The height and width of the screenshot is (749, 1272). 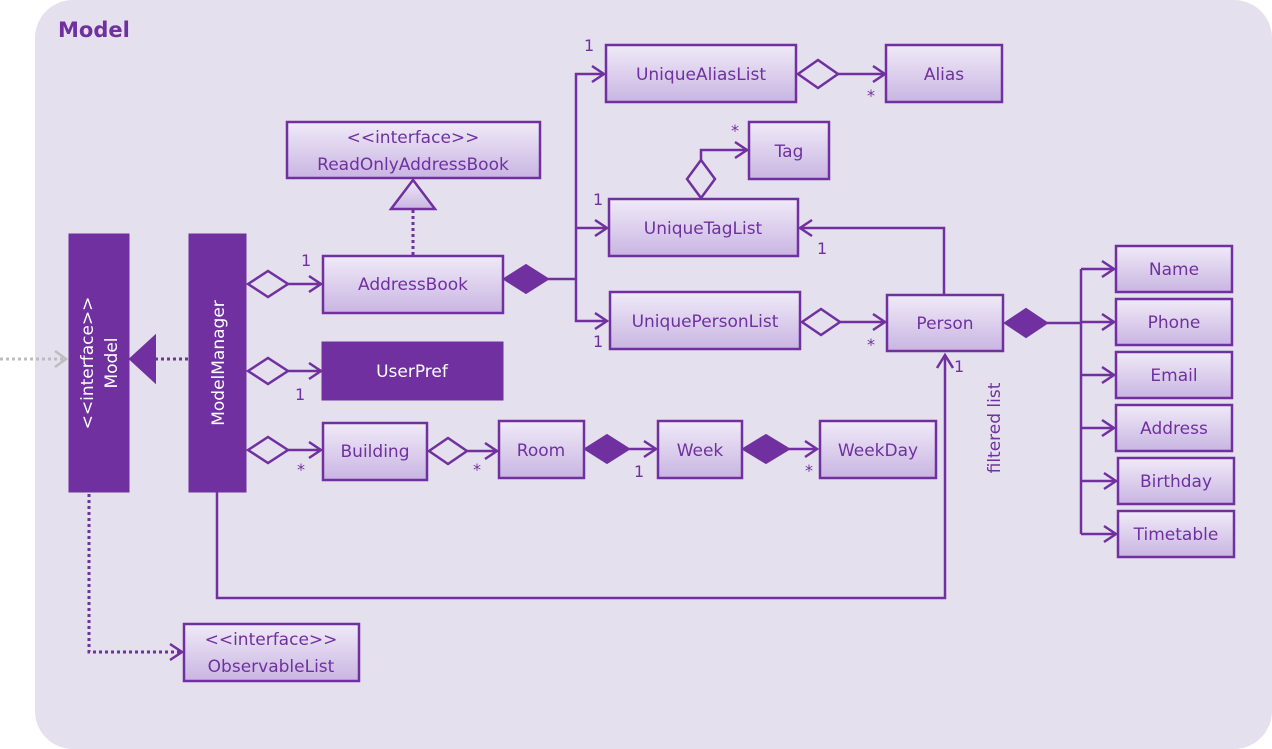 I want to click on address-class-name: Address, so click(x=1174, y=429).